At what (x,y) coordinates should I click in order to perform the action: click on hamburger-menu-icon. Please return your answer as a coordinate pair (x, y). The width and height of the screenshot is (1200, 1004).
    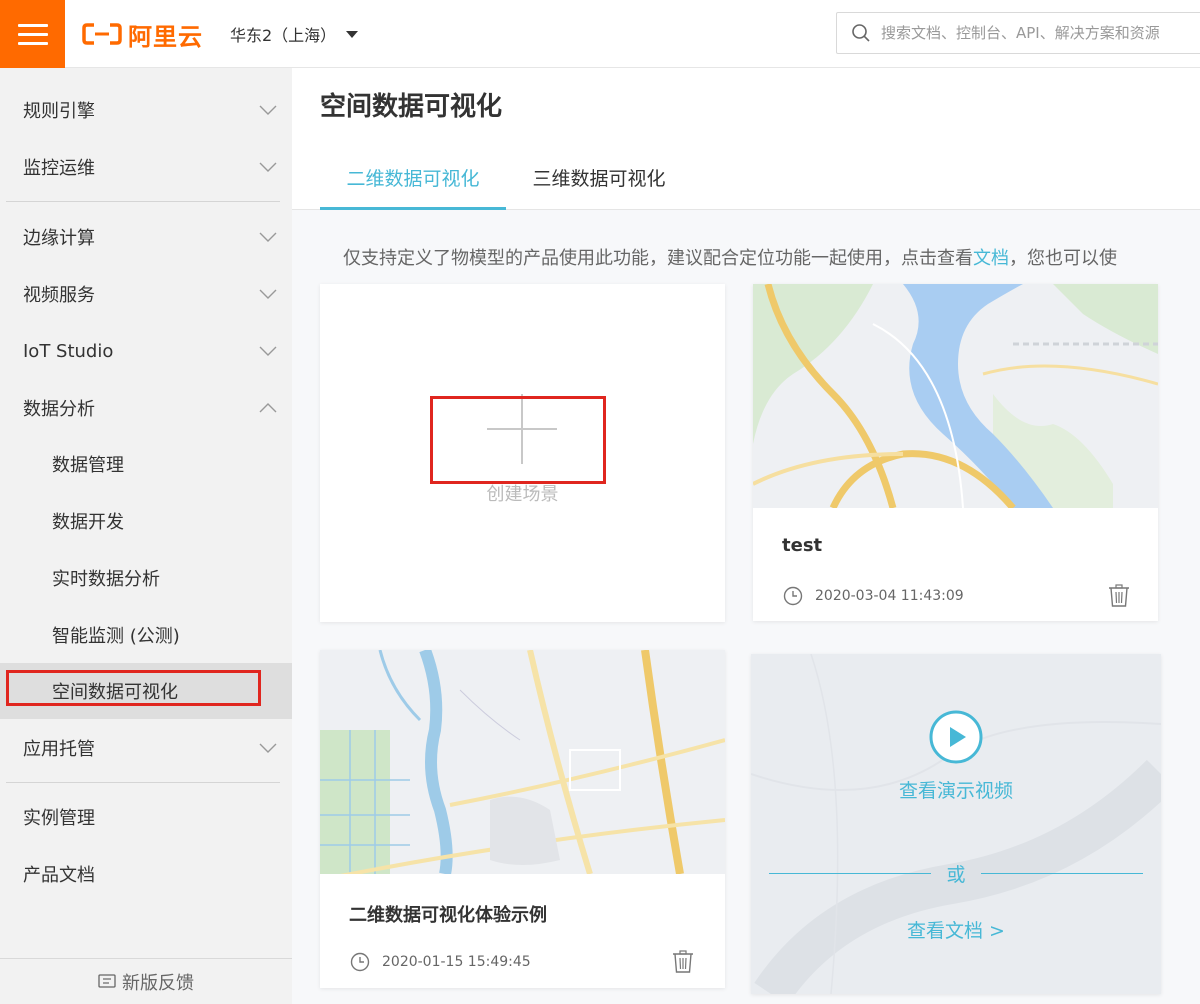
    Looking at the image, I should click on (32, 34).